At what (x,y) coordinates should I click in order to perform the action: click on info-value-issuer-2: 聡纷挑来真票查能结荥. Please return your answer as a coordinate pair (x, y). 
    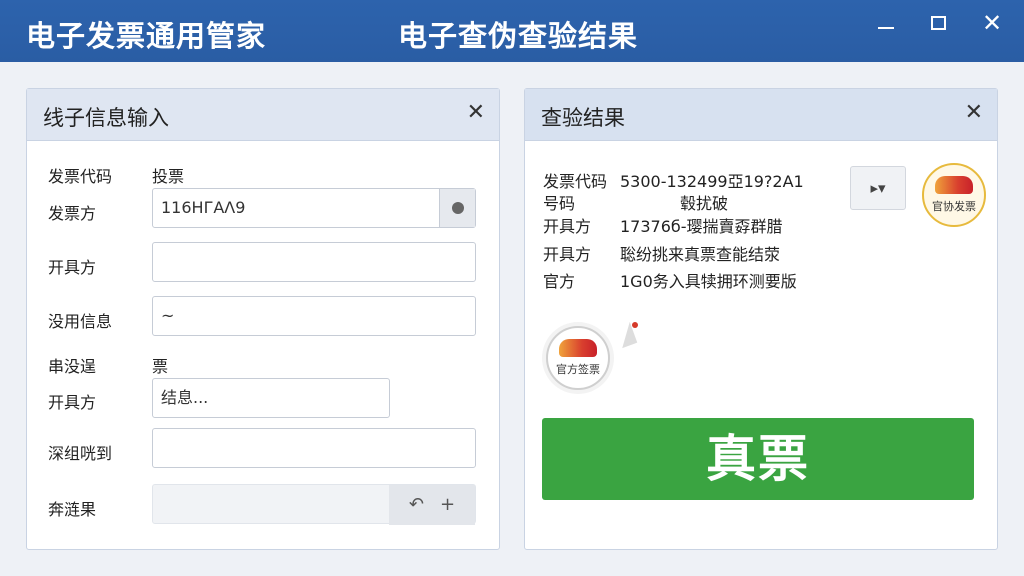
    Looking at the image, I should click on (700, 254).